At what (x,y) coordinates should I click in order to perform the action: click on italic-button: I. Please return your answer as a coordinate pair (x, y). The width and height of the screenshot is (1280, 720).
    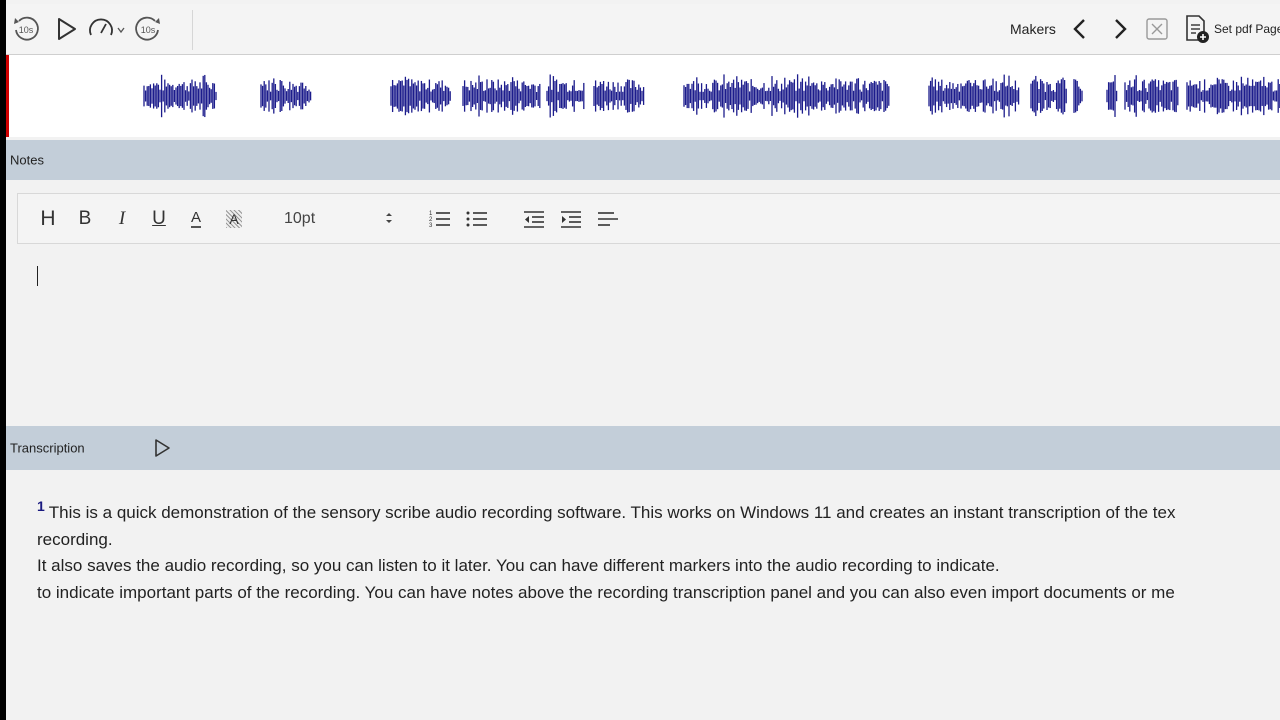
    Looking at the image, I should click on (122, 219).